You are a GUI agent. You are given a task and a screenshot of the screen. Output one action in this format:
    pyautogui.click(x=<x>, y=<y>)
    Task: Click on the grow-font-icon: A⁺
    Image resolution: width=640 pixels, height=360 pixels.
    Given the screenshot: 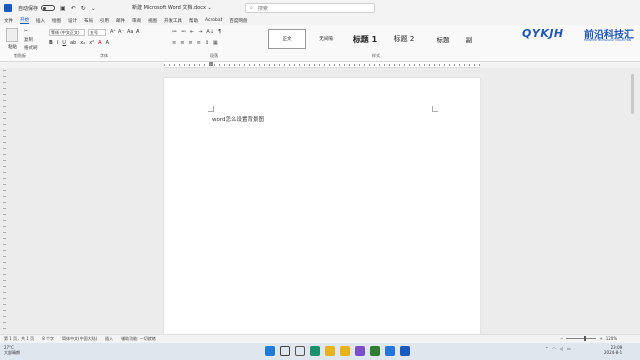 What is the action you would take?
    pyautogui.click(x=113, y=32)
    